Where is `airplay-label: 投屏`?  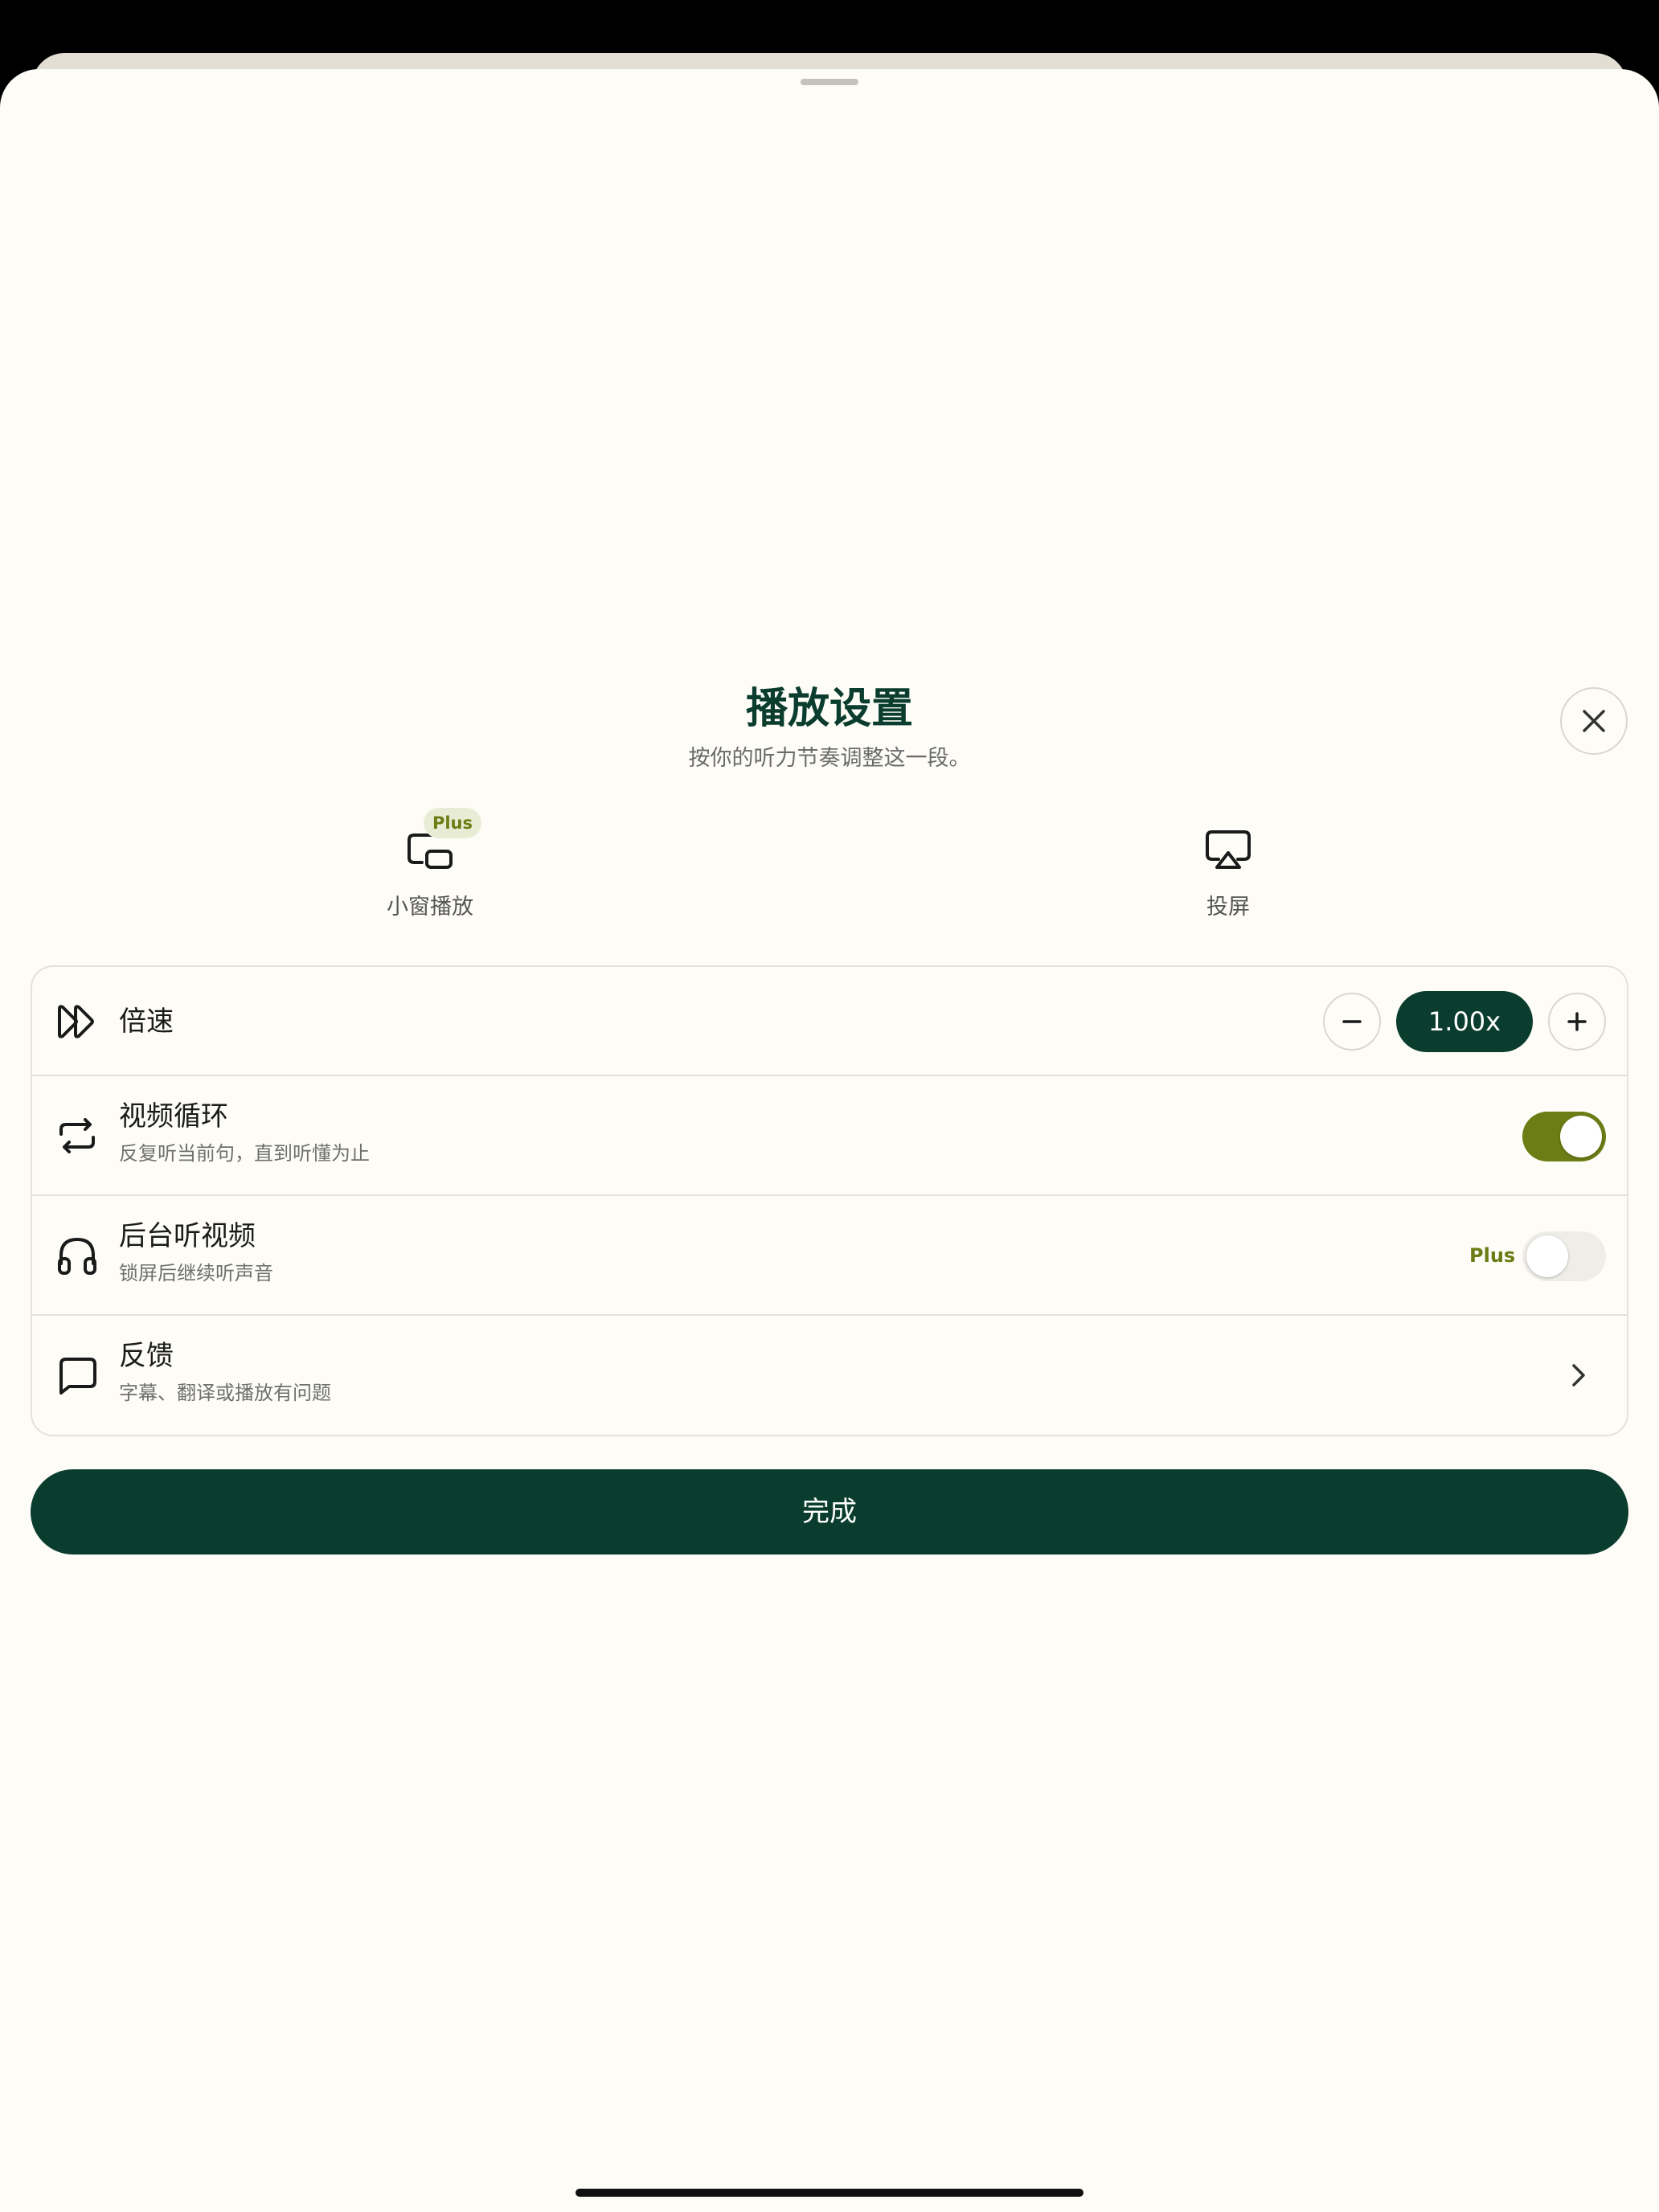
airplay-label: 投屏 is located at coordinates (1228, 907).